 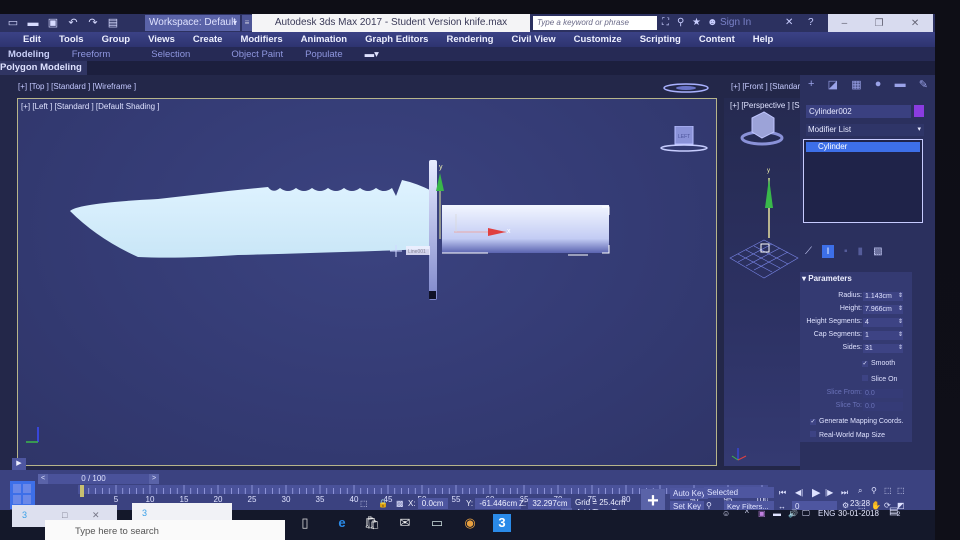 What do you see at coordinates (766, 86) in the screenshot?
I see `front-viewport-label: [+] [Front ] [Standar` at bounding box center [766, 86].